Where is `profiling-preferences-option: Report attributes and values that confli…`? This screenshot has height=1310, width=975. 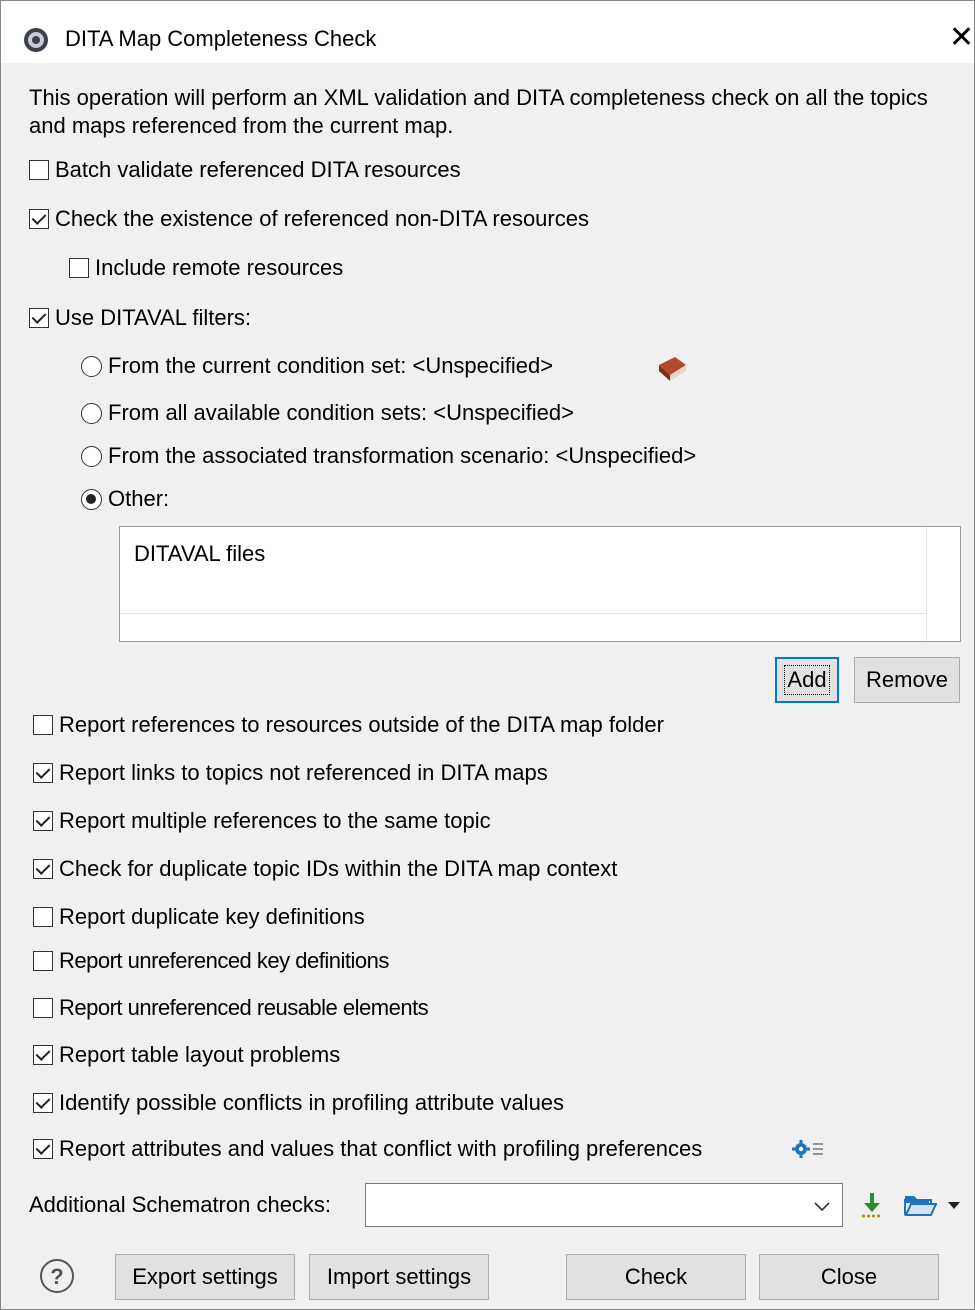 profiling-preferences-option: Report attributes and values that confli… is located at coordinates (367, 1149).